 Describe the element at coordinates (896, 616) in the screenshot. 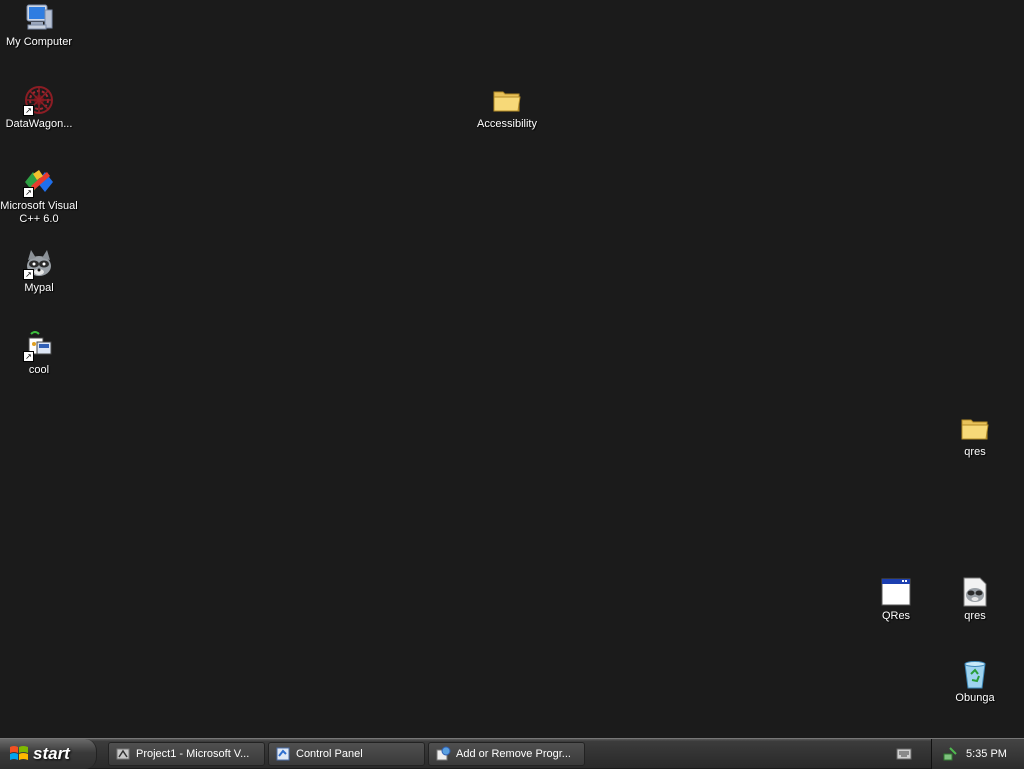

I see `icon-label: QRes` at that location.